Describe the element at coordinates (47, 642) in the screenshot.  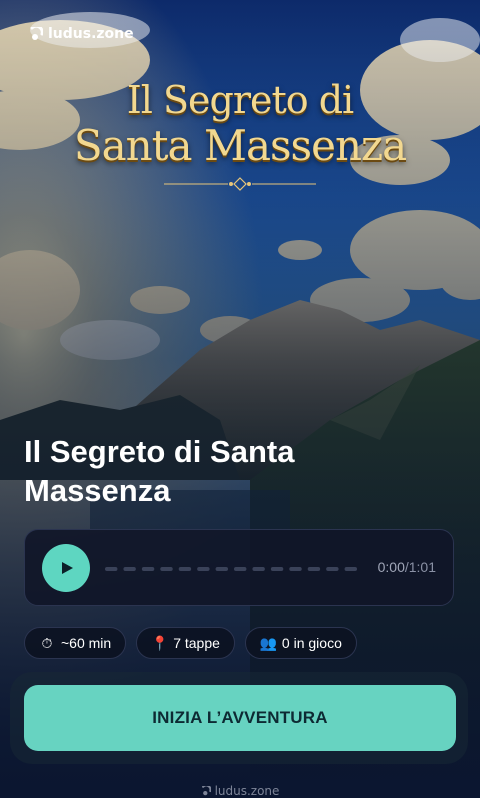
I see `stopwatch-icon: ⏱` at that location.